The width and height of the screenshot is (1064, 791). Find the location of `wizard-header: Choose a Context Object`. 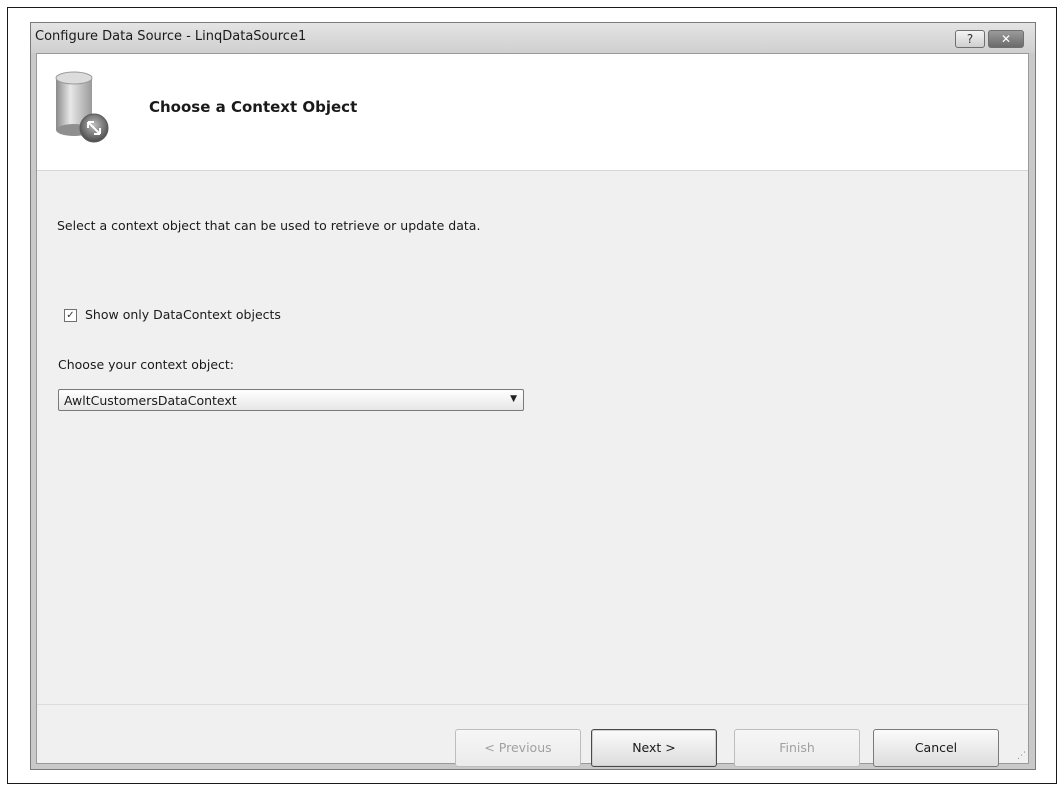

wizard-header: Choose a Context Object is located at coordinates (532, 112).